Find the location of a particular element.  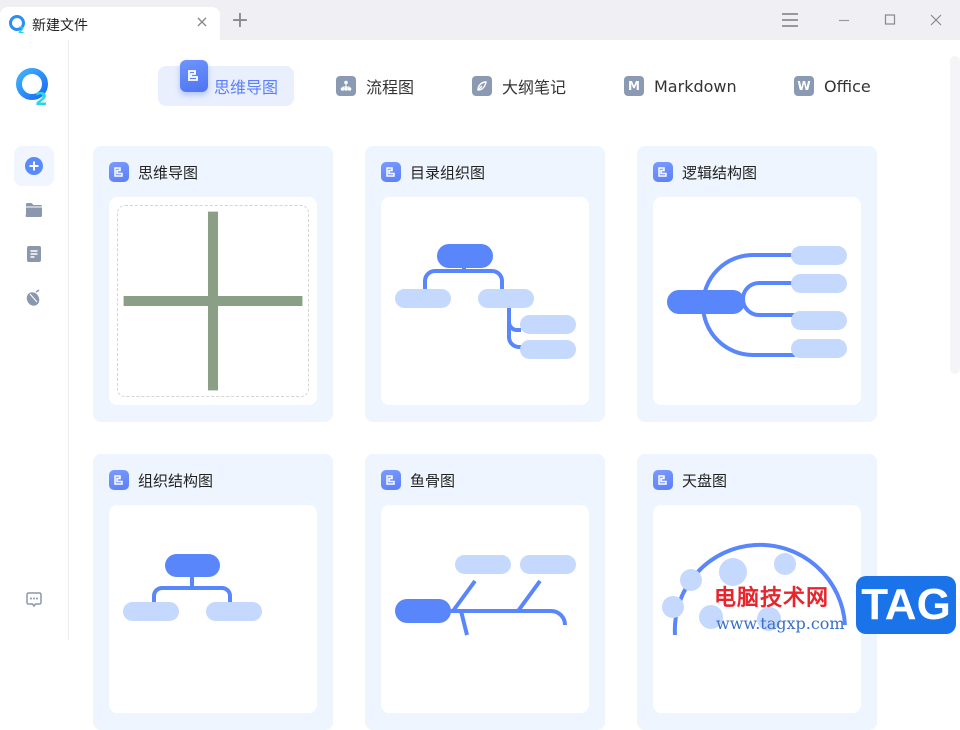

sidebar-item-document is located at coordinates (34, 254).